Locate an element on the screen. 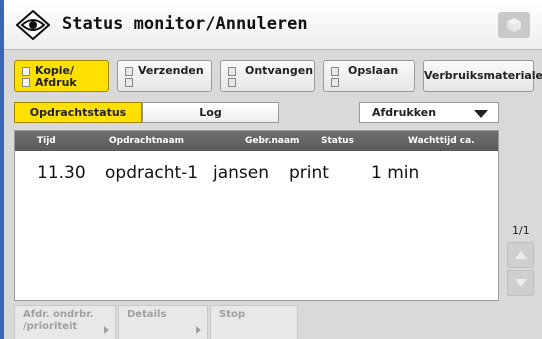 This screenshot has width=542, height=339. table-row: 11.30 opdracht-1 jansen print 1 min is located at coordinates (256, 174).